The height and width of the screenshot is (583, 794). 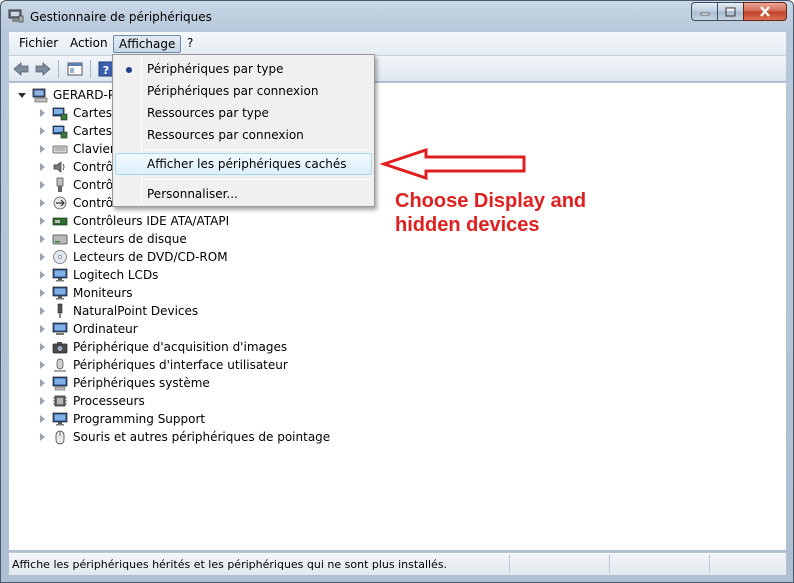 I want to click on tree-category-row: Périphériques d'interface utilisateur, so click(x=163, y=365).